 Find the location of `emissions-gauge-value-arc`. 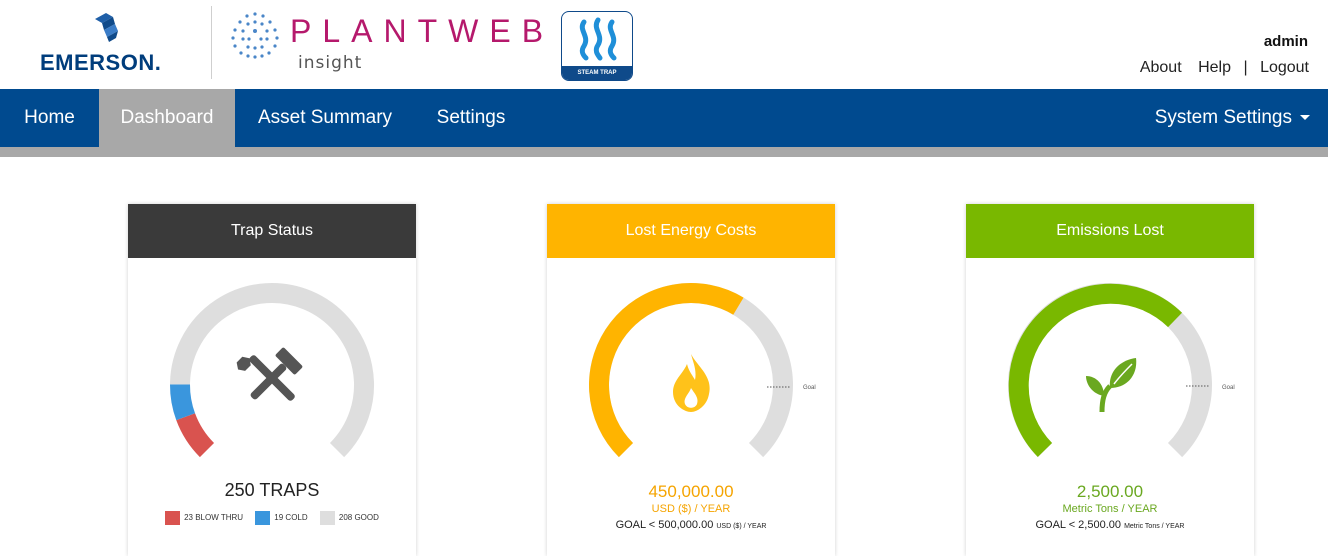

emissions-gauge-value-arc is located at coordinates (1095, 370).